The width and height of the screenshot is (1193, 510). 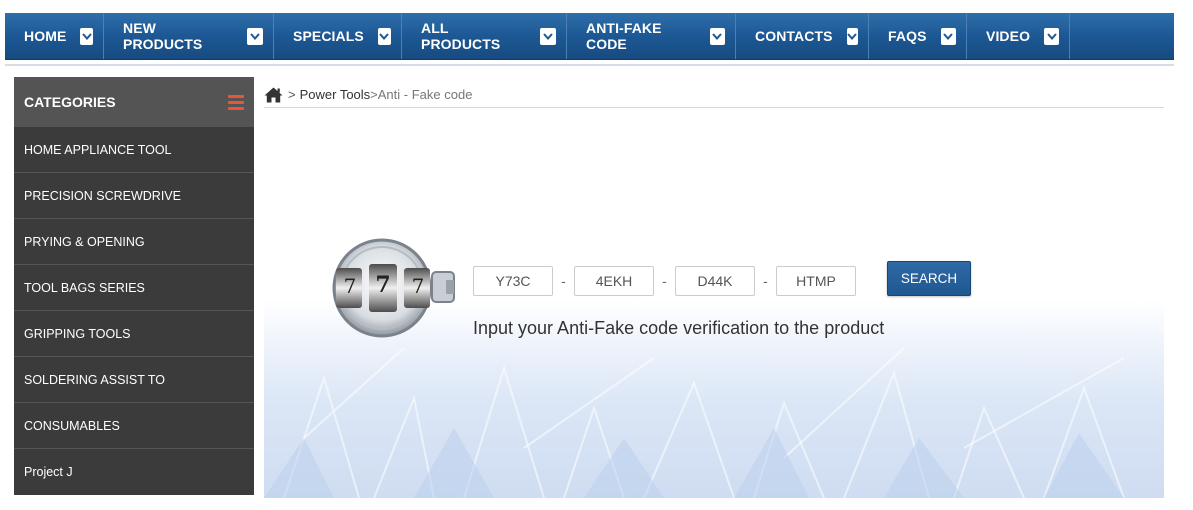 I want to click on nav-item-specials: SPECIALS, so click(x=338, y=36).